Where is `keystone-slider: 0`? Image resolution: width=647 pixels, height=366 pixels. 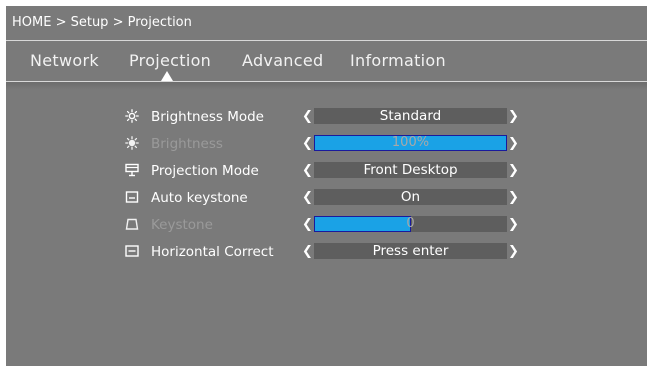 keystone-slider: 0 is located at coordinates (410, 224).